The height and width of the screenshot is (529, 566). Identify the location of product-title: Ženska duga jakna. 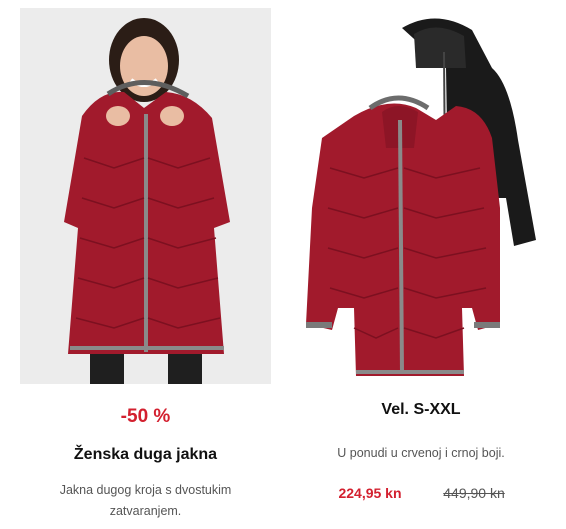
(145, 455).